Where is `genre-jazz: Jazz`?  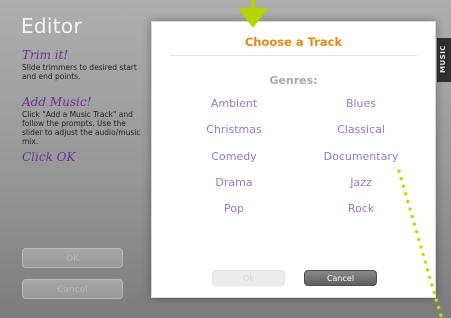 genre-jazz: Jazz is located at coordinates (361, 182).